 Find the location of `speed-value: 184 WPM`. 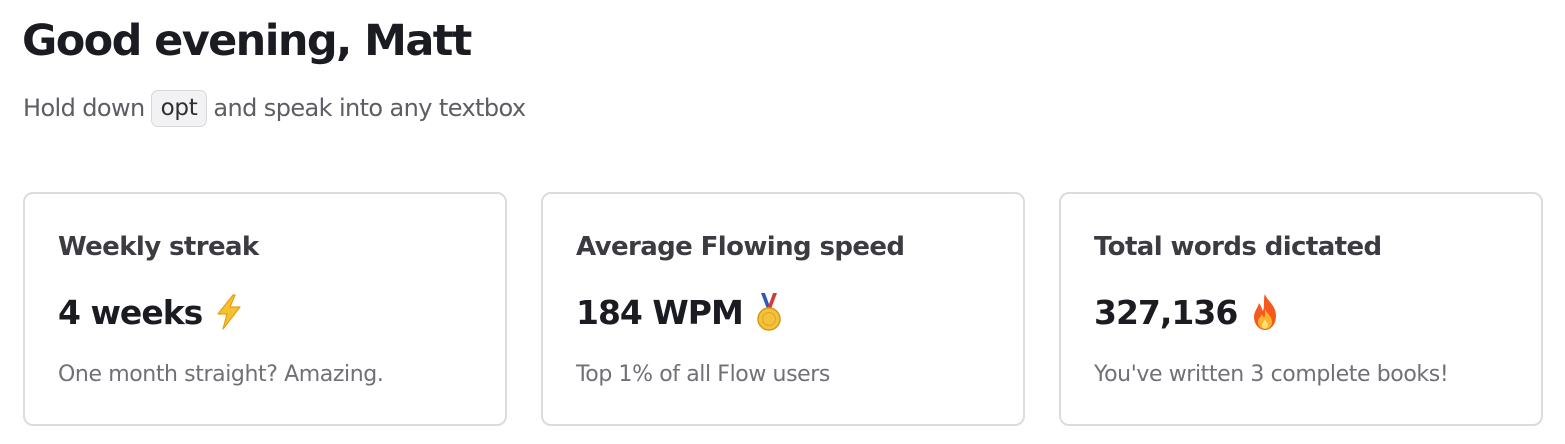

speed-value: 184 WPM is located at coordinates (660, 312).